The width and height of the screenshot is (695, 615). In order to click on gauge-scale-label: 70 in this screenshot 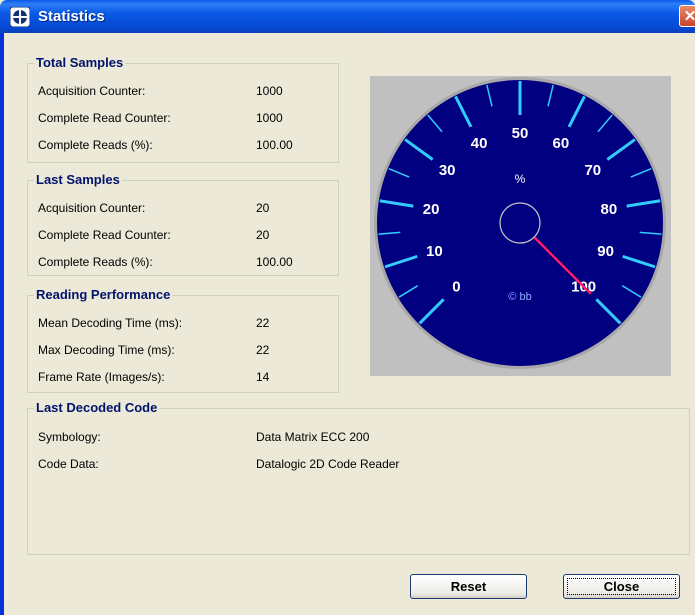, I will do `click(592, 170)`.